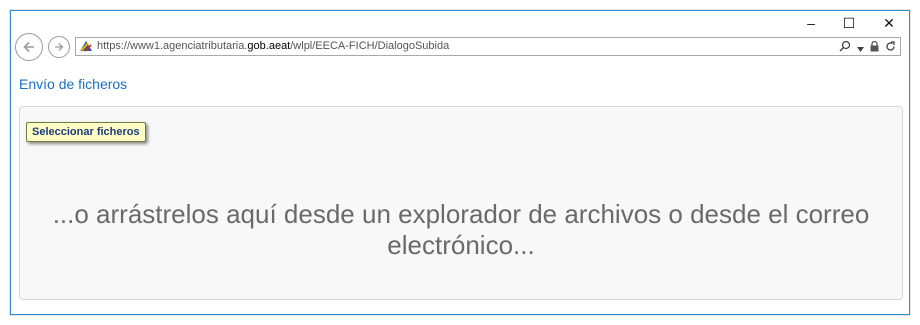  What do you see at coordinates (889, 23) in the screenshot?
I see `close-button: ✕` at bounding box center [889, 23].